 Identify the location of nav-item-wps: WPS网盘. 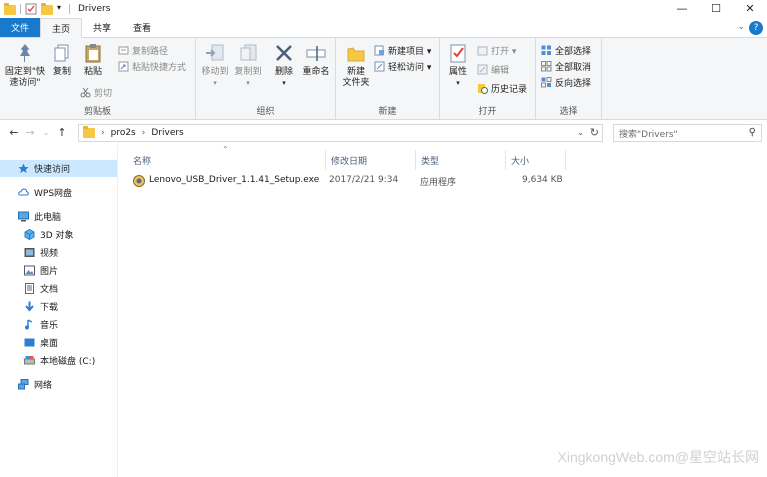
(45, 192).